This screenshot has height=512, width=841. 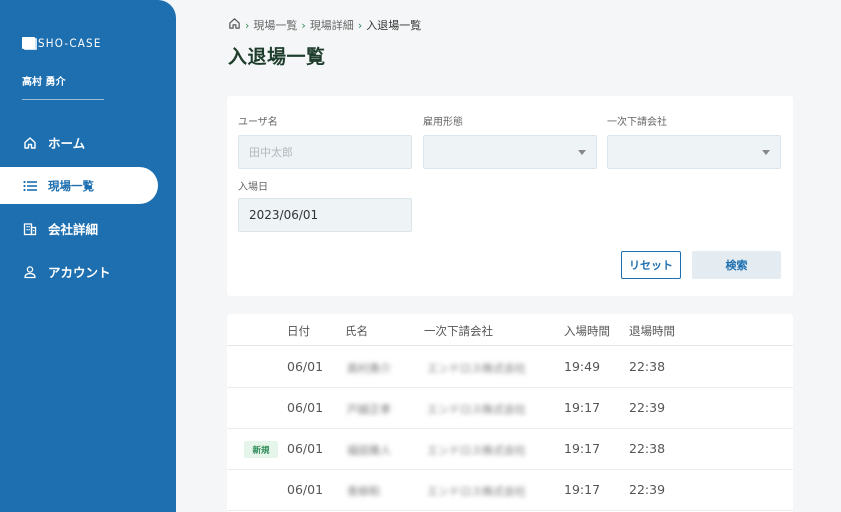 I want to click on logo-mark-icon, so click(x=28, y=43).